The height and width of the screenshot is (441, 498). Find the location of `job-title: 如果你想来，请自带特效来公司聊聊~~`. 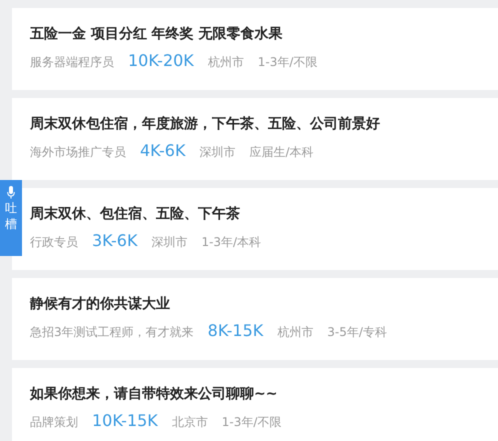

job-title: 如果你想来，请自带特效来公司聊聊~~ is located at coordinates (154, 394).